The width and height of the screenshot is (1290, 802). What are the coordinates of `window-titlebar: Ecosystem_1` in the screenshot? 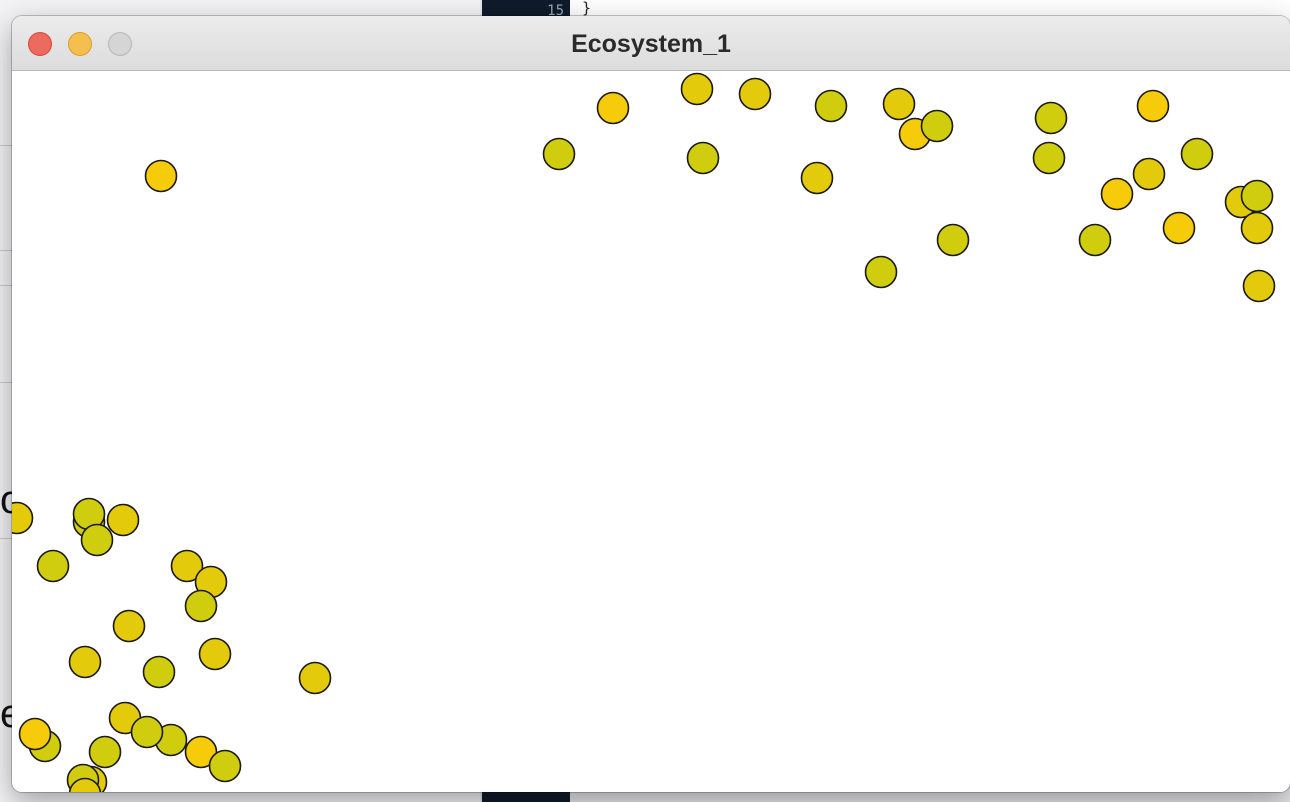 It's located at (651, 43).